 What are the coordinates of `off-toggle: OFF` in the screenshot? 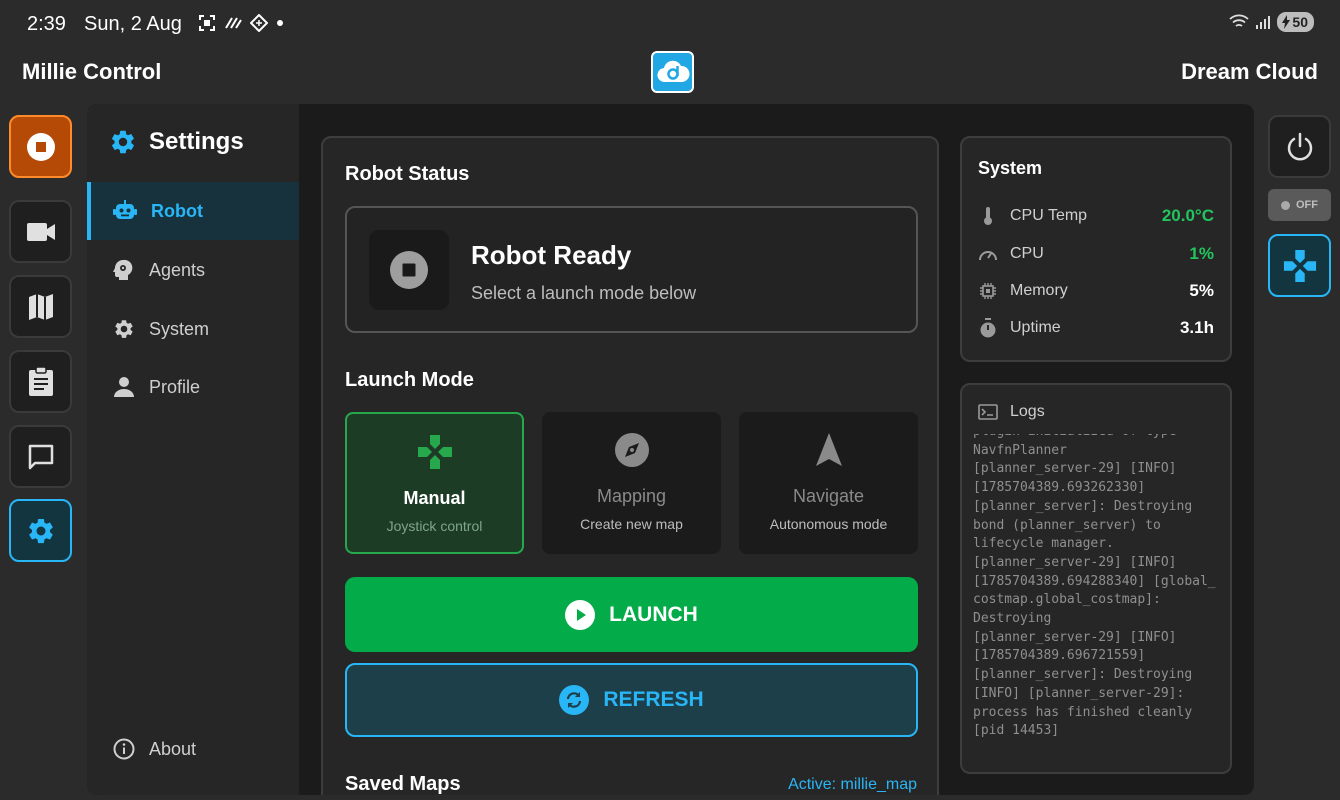 It's located at (1299, 205).